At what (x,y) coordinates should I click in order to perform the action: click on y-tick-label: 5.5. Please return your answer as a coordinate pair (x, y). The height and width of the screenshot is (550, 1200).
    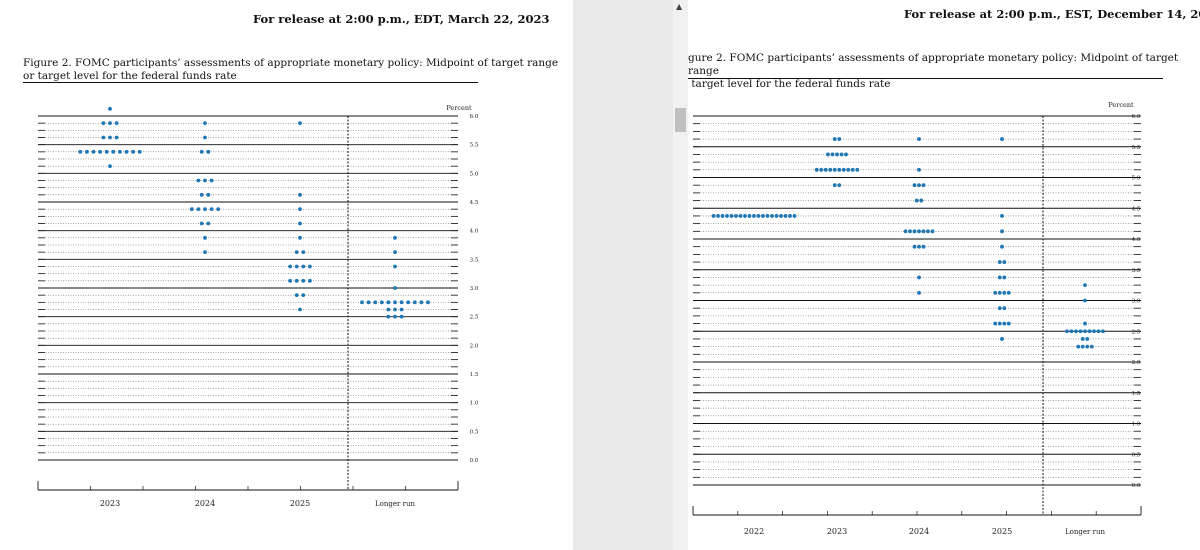
    Looking at the image, I should click on (1136, 148).